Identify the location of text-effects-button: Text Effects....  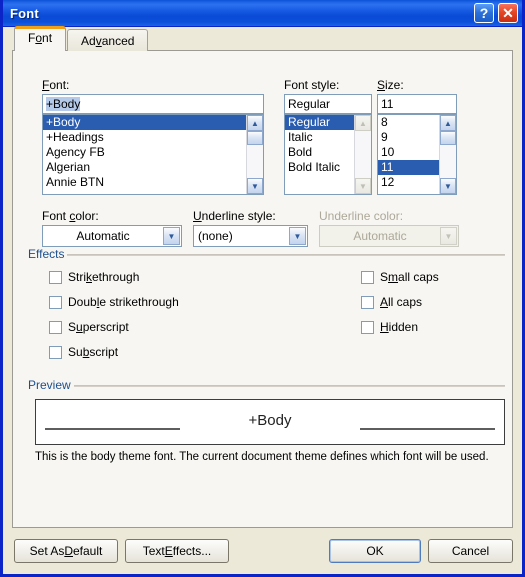
(177, 551).